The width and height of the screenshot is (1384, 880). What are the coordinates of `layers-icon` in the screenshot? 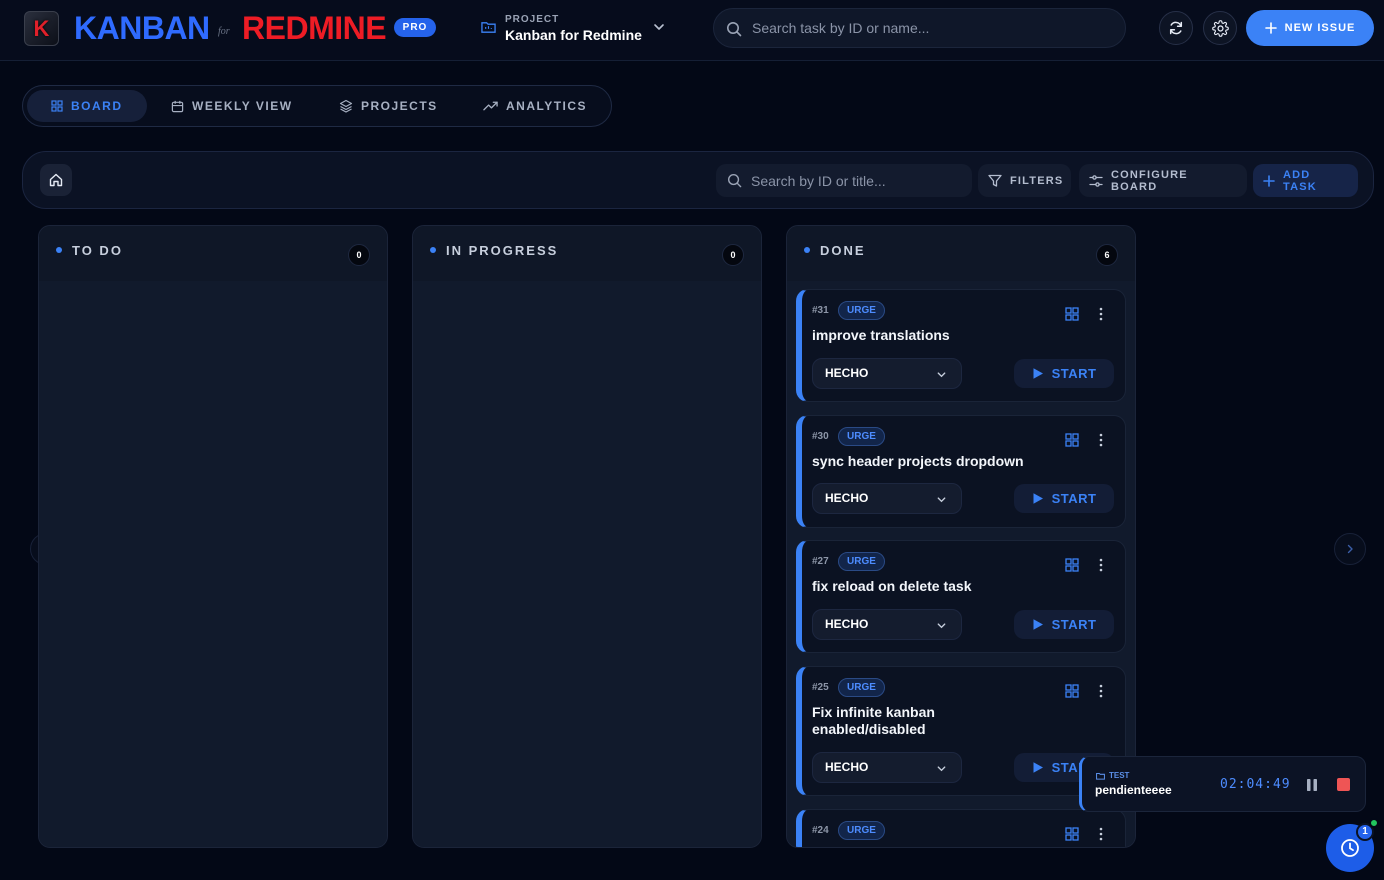 It's located at (346, 106).